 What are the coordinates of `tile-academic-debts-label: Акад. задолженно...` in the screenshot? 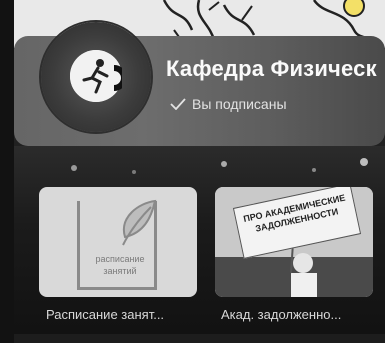 It's located at (281, 314).